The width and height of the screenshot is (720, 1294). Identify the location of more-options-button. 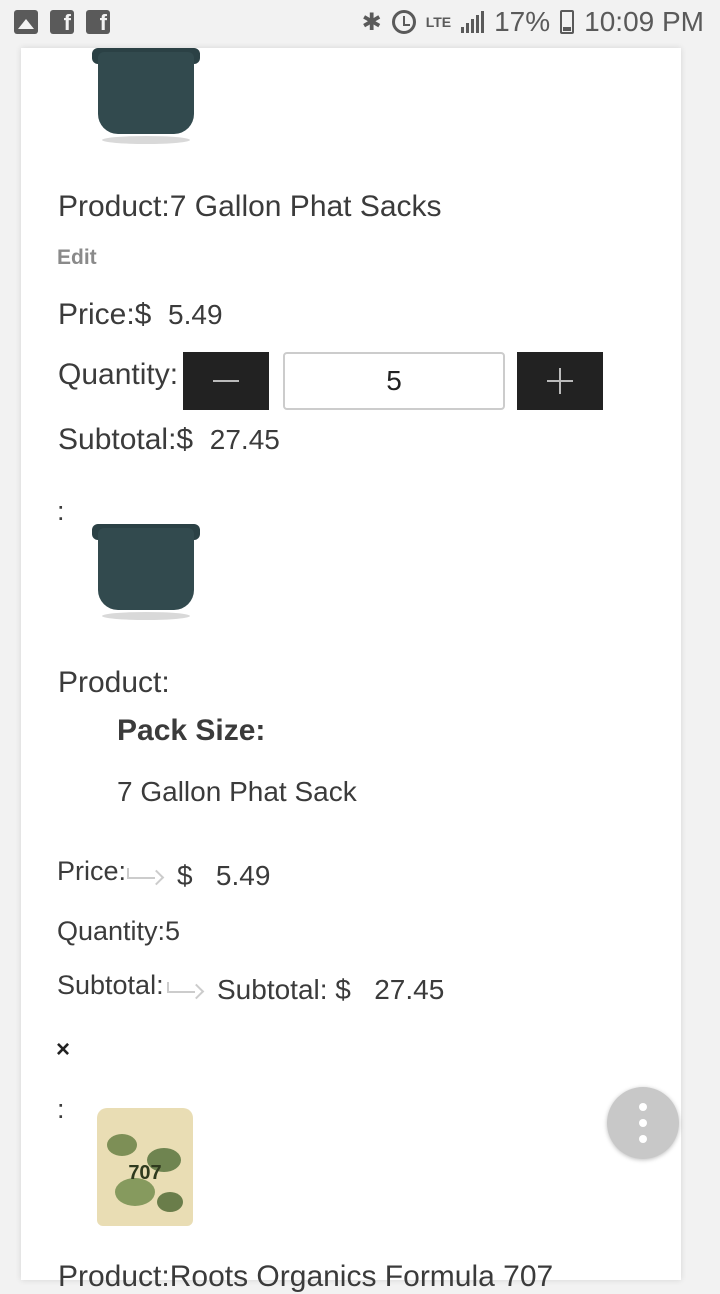
(643, 1123).